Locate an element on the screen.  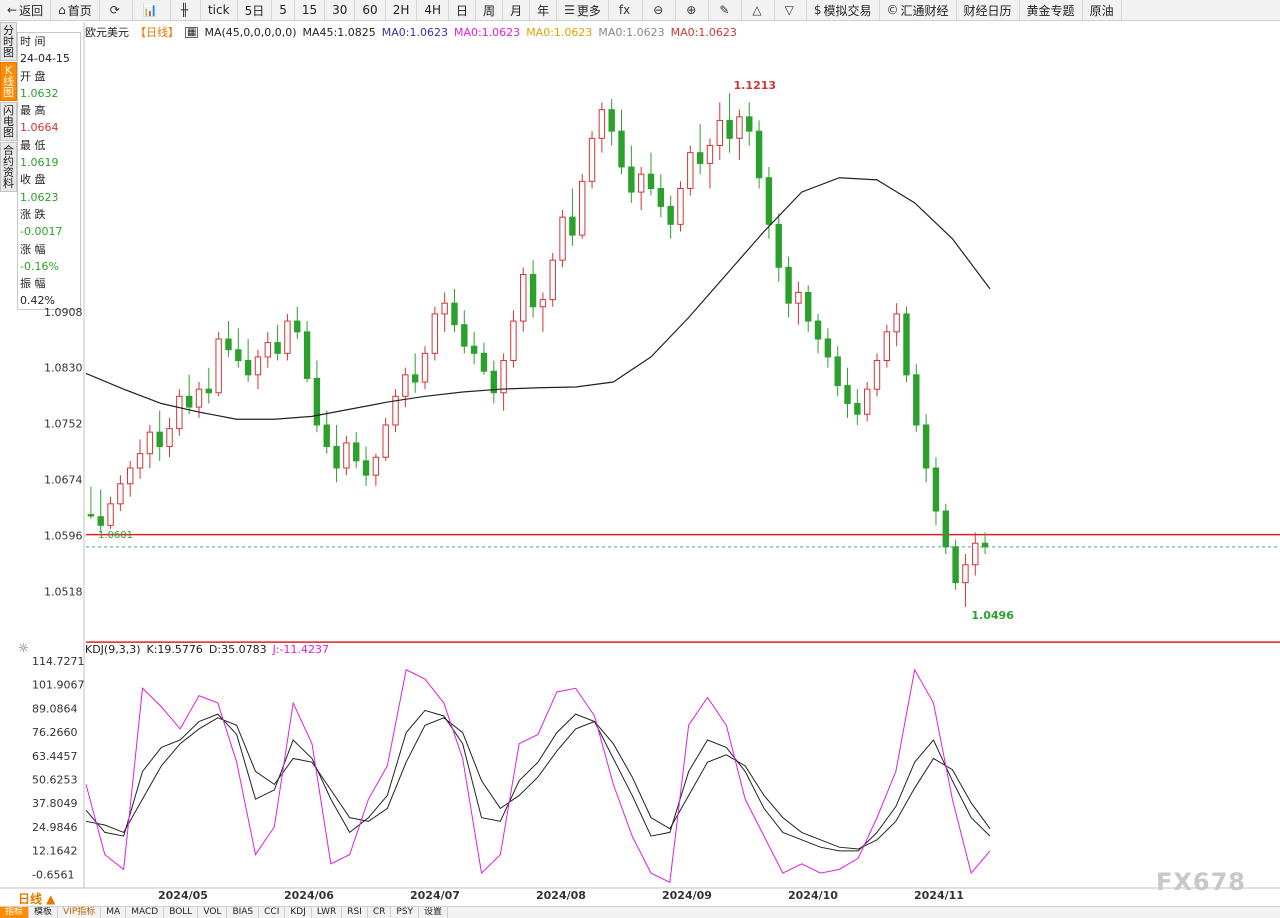
indicator-tab: MA is located at coordinates (114, 912).